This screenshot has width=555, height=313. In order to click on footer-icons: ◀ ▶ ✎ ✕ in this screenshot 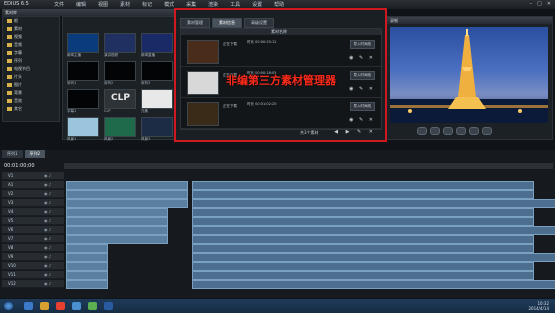, I will do `click(355, 132)`.